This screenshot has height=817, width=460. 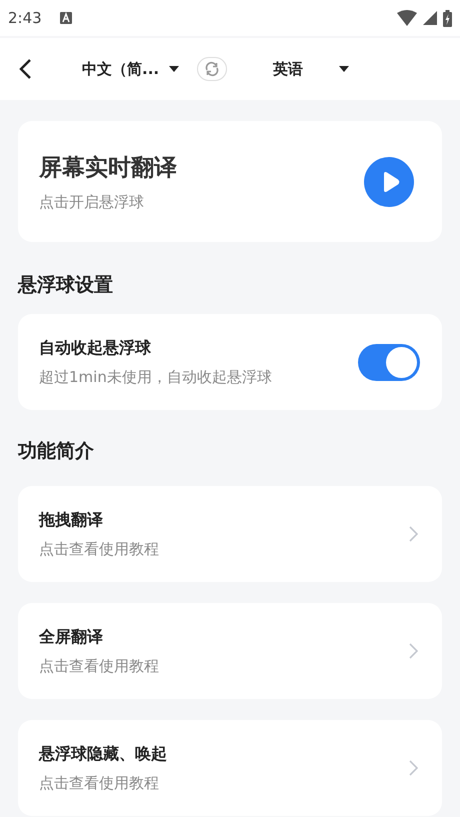 I want to click on section-heading: 悬浮球设置, so click(x=66, y=285).